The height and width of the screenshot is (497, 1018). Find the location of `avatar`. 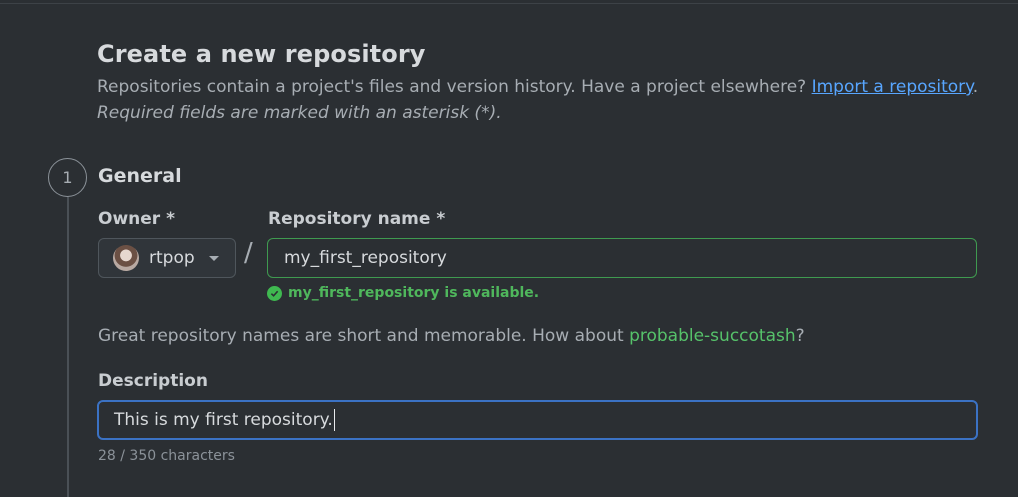

avatar is located at coordinates (126, 258).